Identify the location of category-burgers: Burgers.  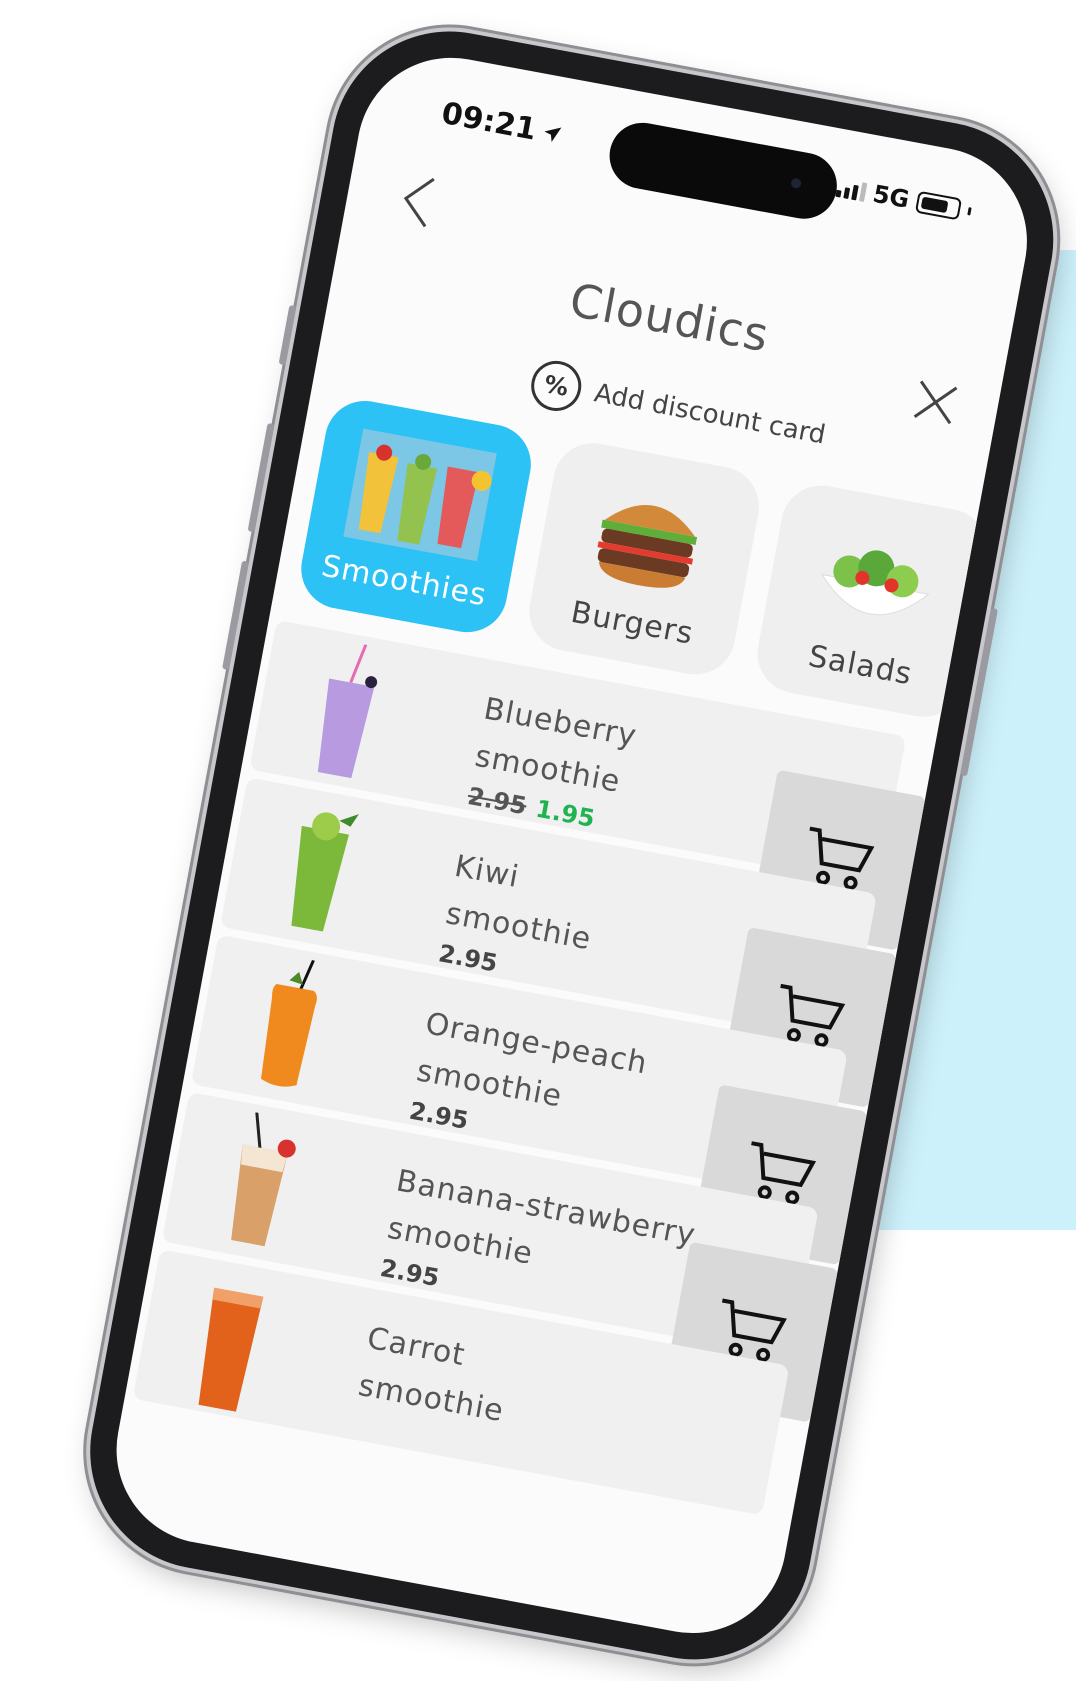
(644, 559).